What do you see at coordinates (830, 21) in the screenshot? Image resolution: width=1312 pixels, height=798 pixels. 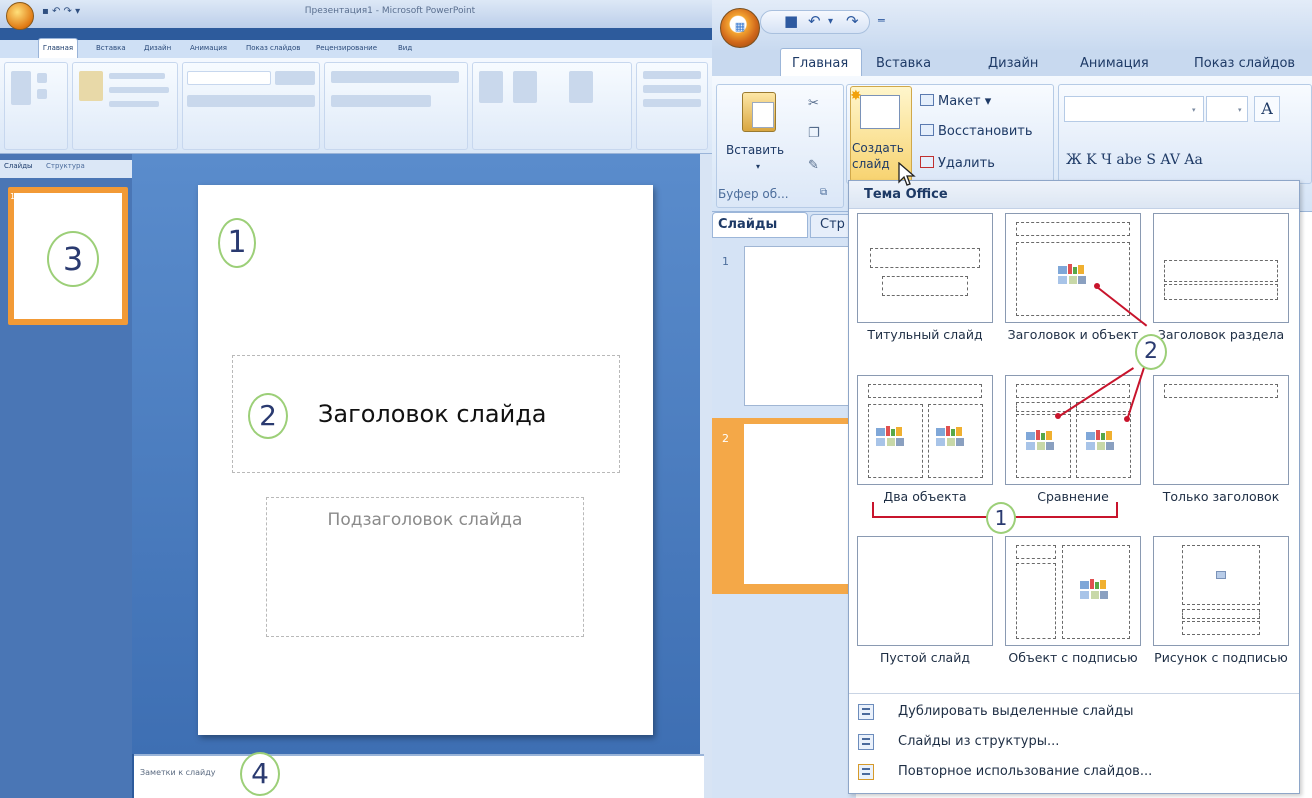 I see `undo-dropdown-icon: ▾` at bounding box center [830, 21].